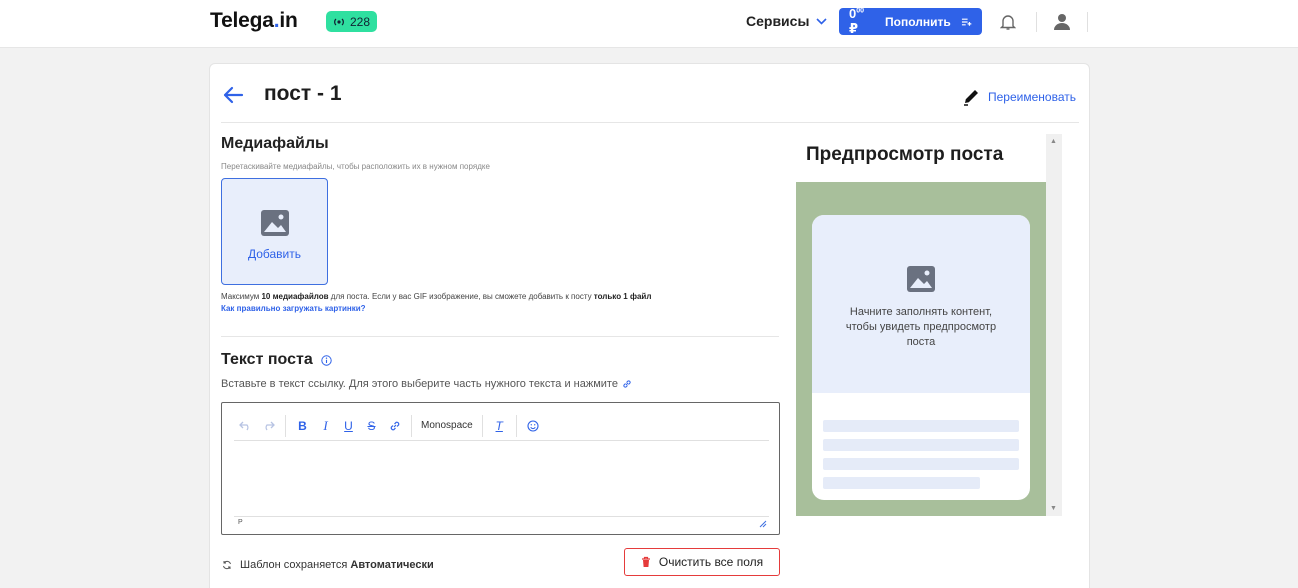 Image resolution: width=1298 pixels, height=588 pixels. What do you see at coordinates (302, 426) in the screenshot?
I see `bold-button: B` at bounding box center [302, 426].